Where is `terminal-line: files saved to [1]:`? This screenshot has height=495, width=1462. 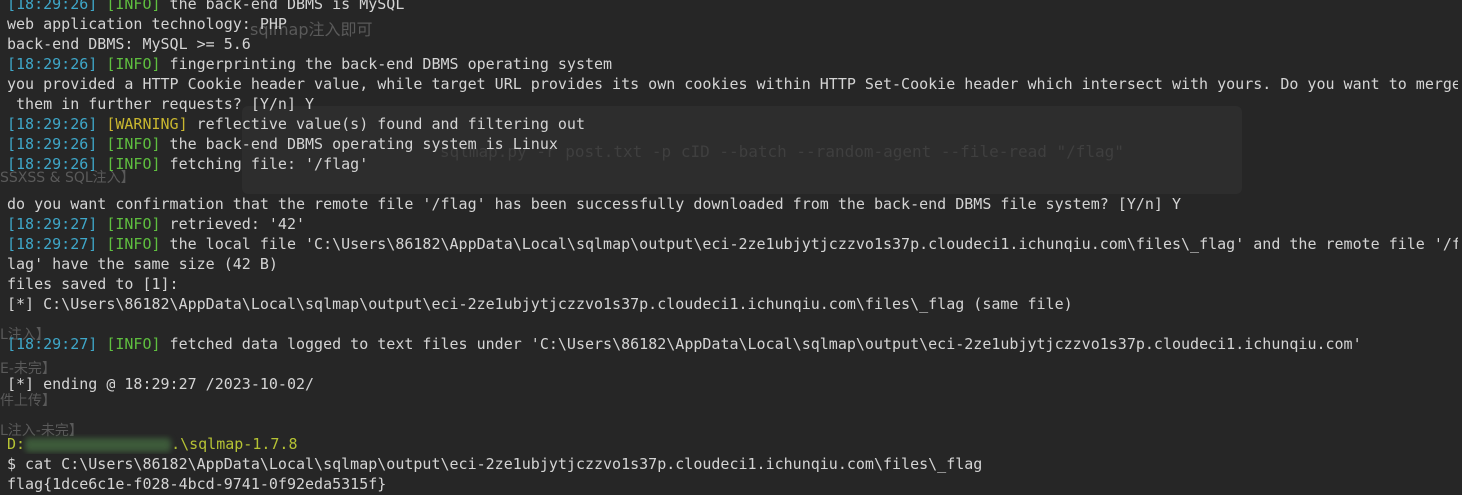 terminal-line: files saved to [1]: is located at coordinates (93, 284).